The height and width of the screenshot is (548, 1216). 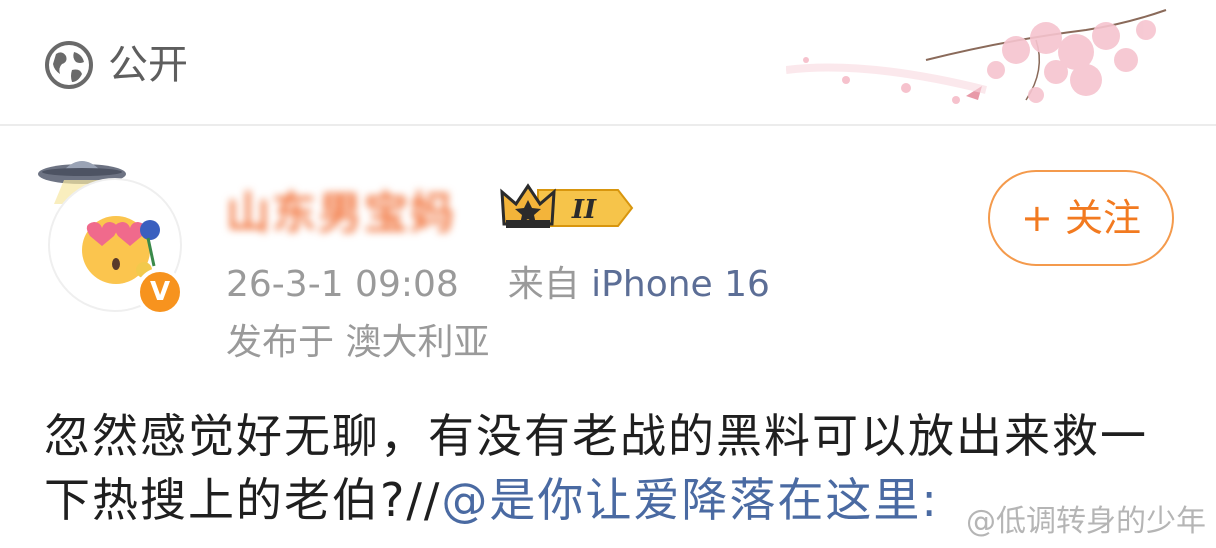 What do you see at coordinates (498, 285) in the screenshot?
I see `post-meta: 26-3-1 09:08 来自 iPhone 16` at bounding box center [498, 285].